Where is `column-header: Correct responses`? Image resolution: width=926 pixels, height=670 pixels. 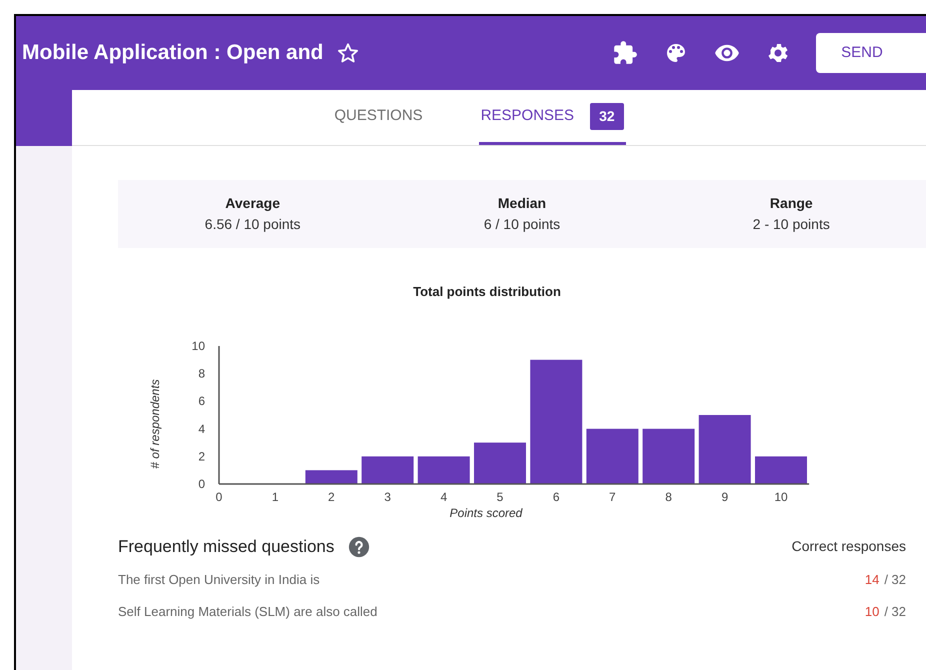
column-header: Correct responses is located at coordinates (849, 546).